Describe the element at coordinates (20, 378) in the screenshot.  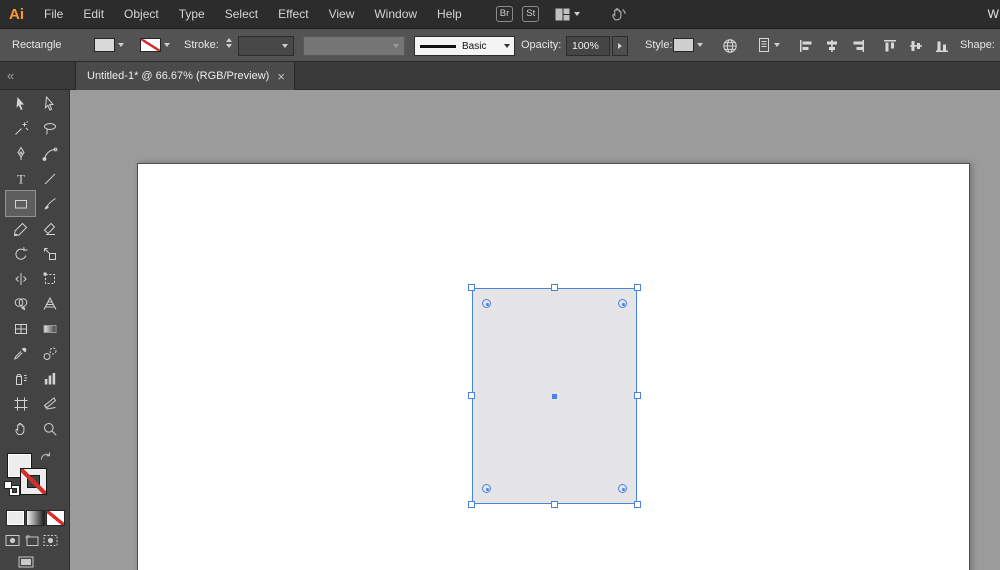
I see `symbol-sprayer-tool` at that location.